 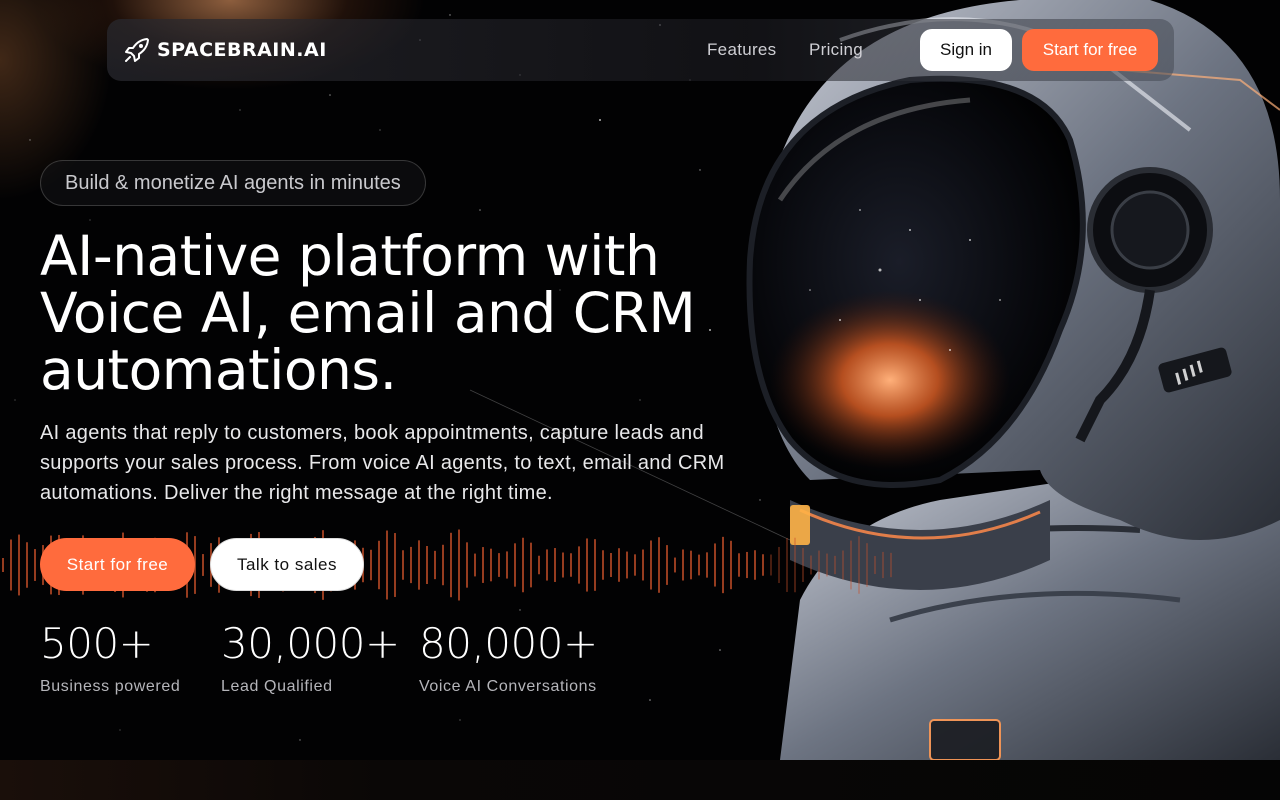 What do you see at coordinates (137, 50) in the screenshot?
I see `rocket-icon` at bounding box center [137, 50].